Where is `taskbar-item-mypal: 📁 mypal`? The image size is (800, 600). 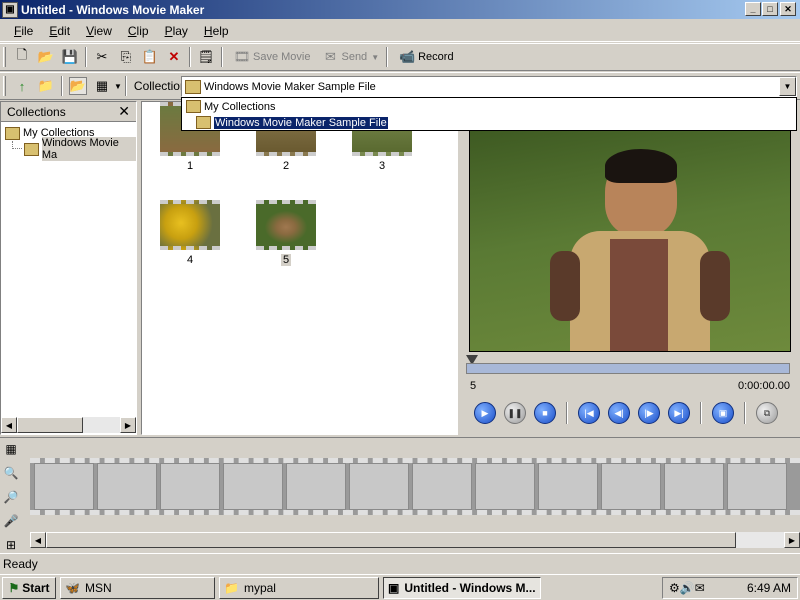 taskbar-item-mypal: 📁 mypal is located at coordinates (299, 587).